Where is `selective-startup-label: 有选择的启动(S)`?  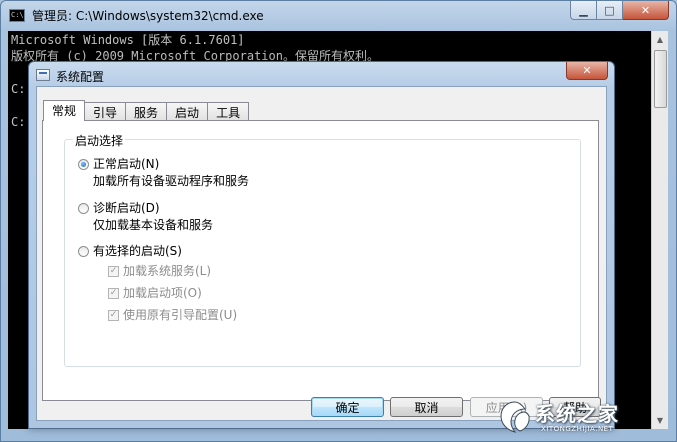
selective-startup-label: 有选择的启动(S) is located at coordinates (137, 250).